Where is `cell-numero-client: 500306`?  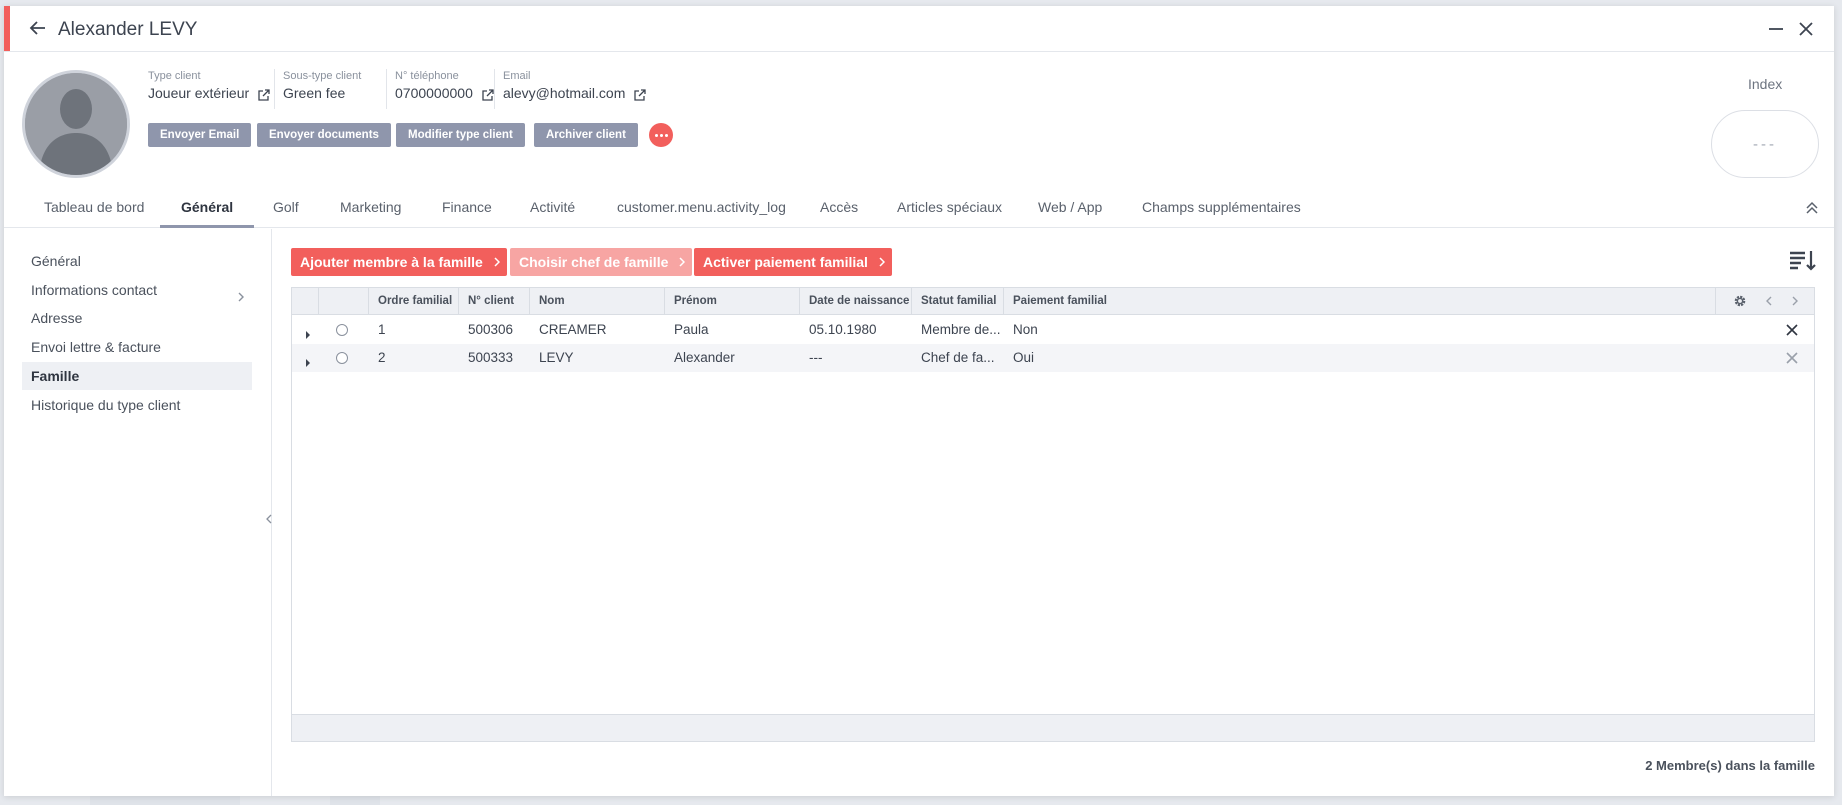 cell-numero-client: 500306 is located at coordinates (491, 329).